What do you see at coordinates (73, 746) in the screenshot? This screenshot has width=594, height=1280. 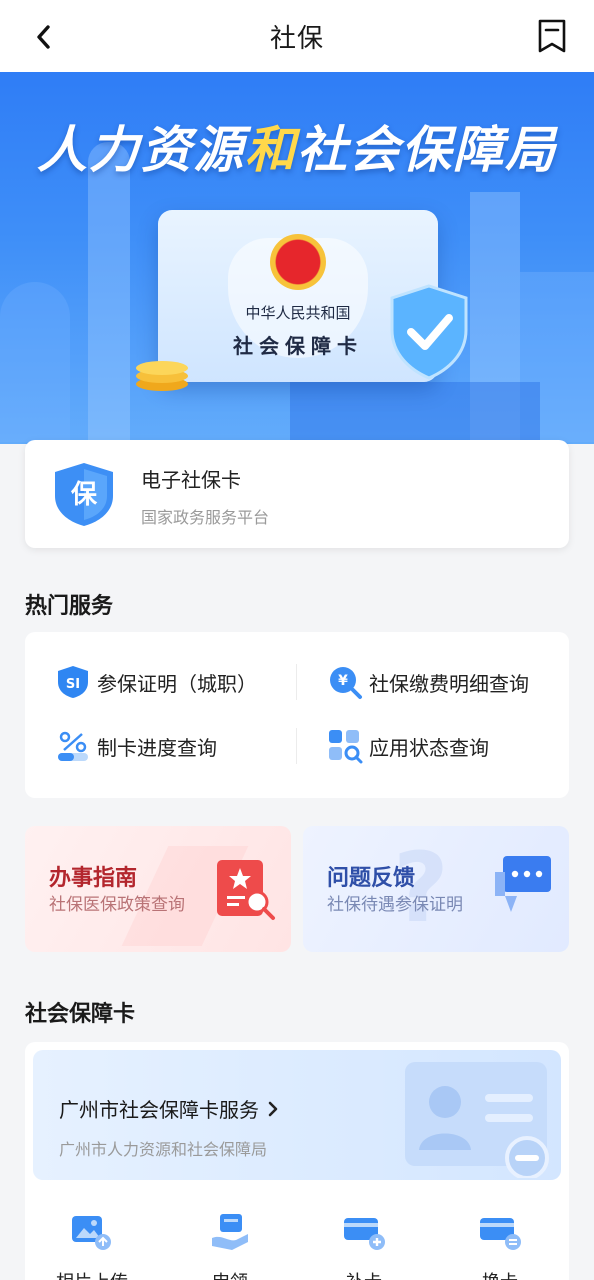 I see `progress-icon` at bounding box center [73, 746].